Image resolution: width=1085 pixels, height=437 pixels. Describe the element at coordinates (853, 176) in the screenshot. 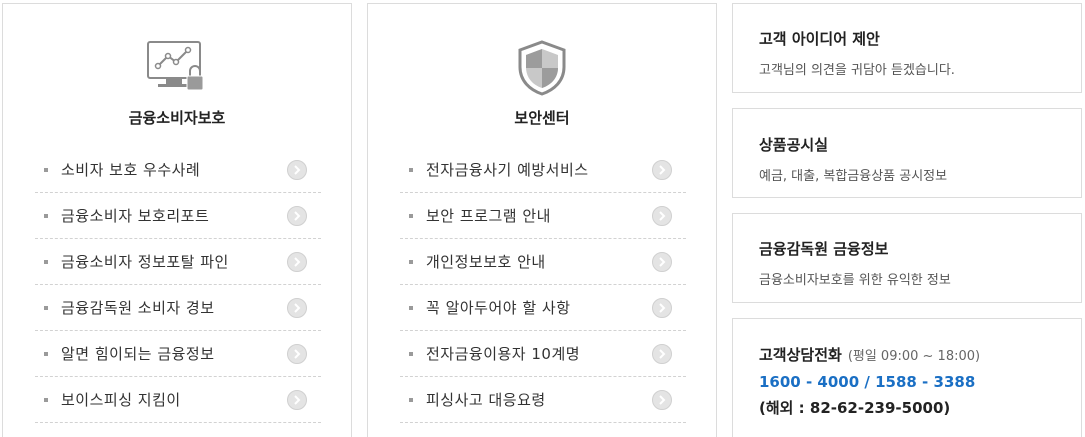

I see `product-disclosure-desc: 예금, 대출, 복합금융상품 공시정보` at that location.